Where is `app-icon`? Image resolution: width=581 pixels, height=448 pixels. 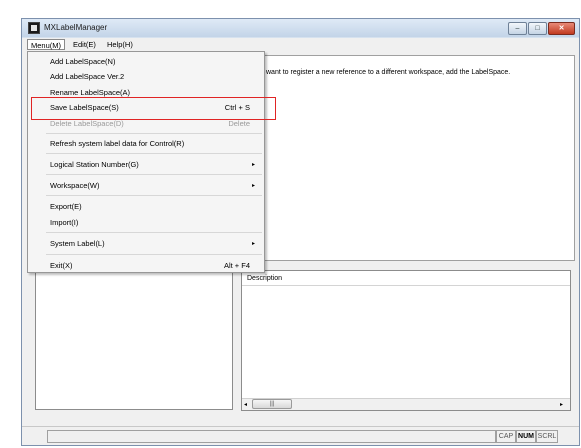
app-icon is located at coordinates (34, 28).